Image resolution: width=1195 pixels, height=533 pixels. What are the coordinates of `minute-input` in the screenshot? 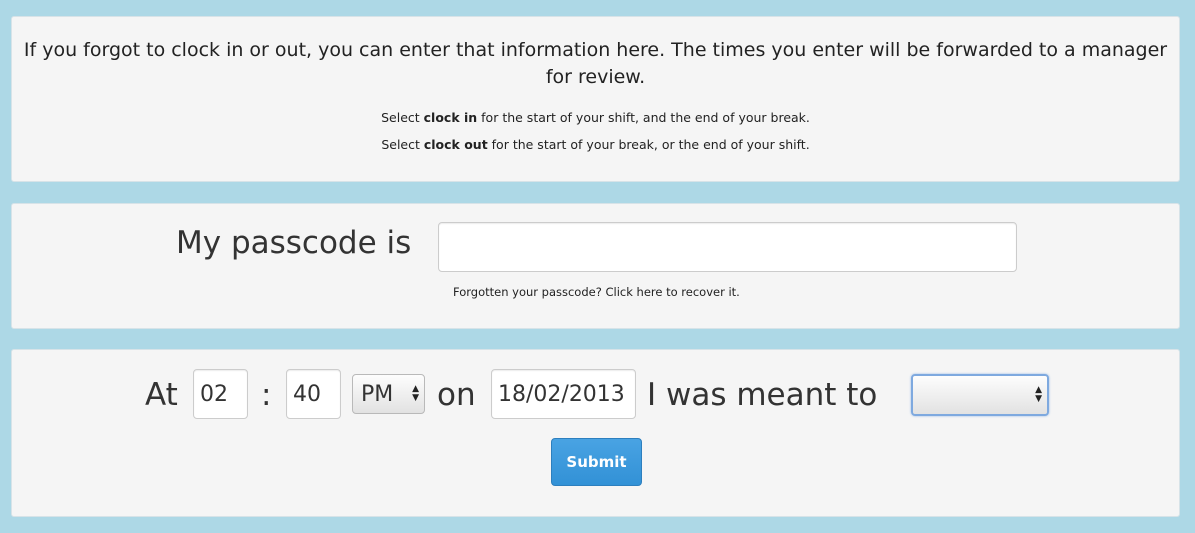 It's located at (313, 394).